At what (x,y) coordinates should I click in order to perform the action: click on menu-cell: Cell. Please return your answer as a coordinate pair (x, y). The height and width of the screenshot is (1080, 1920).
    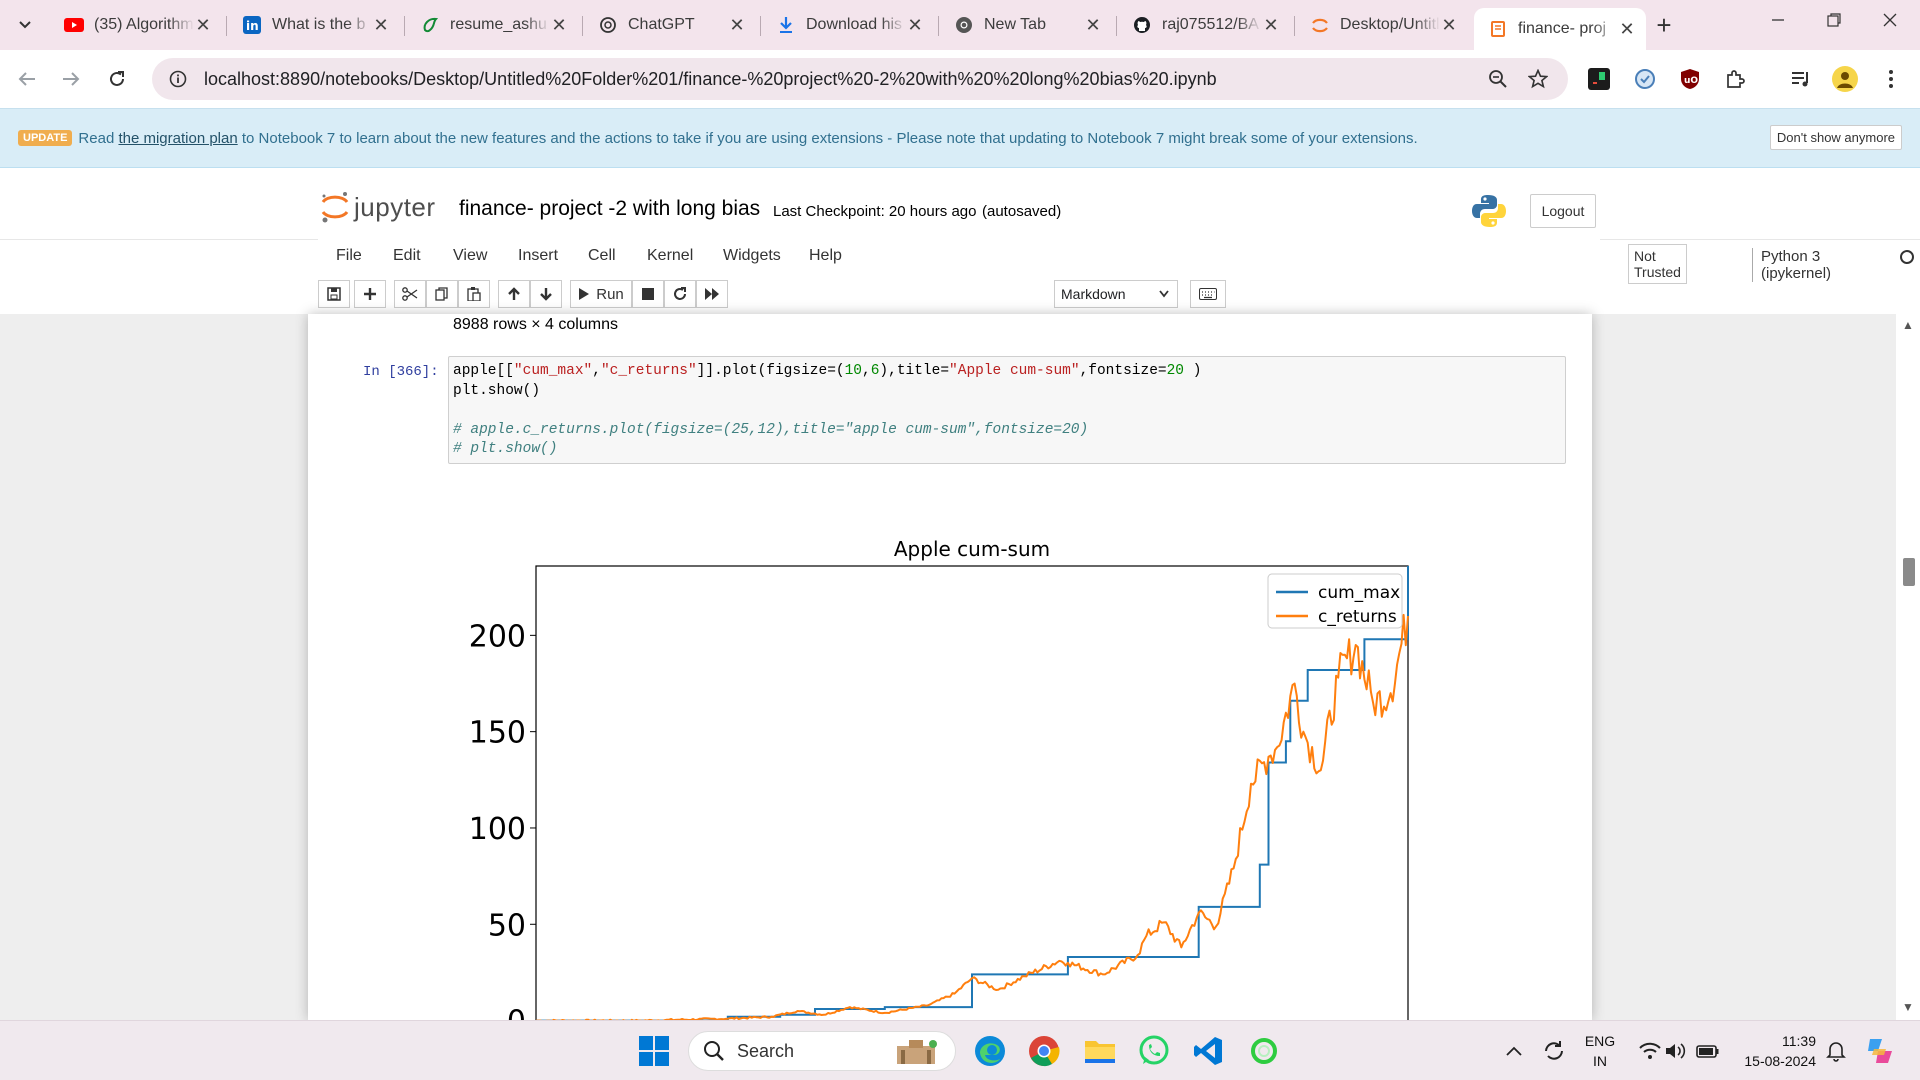
    Looking at the image, I should click on (602, 256).